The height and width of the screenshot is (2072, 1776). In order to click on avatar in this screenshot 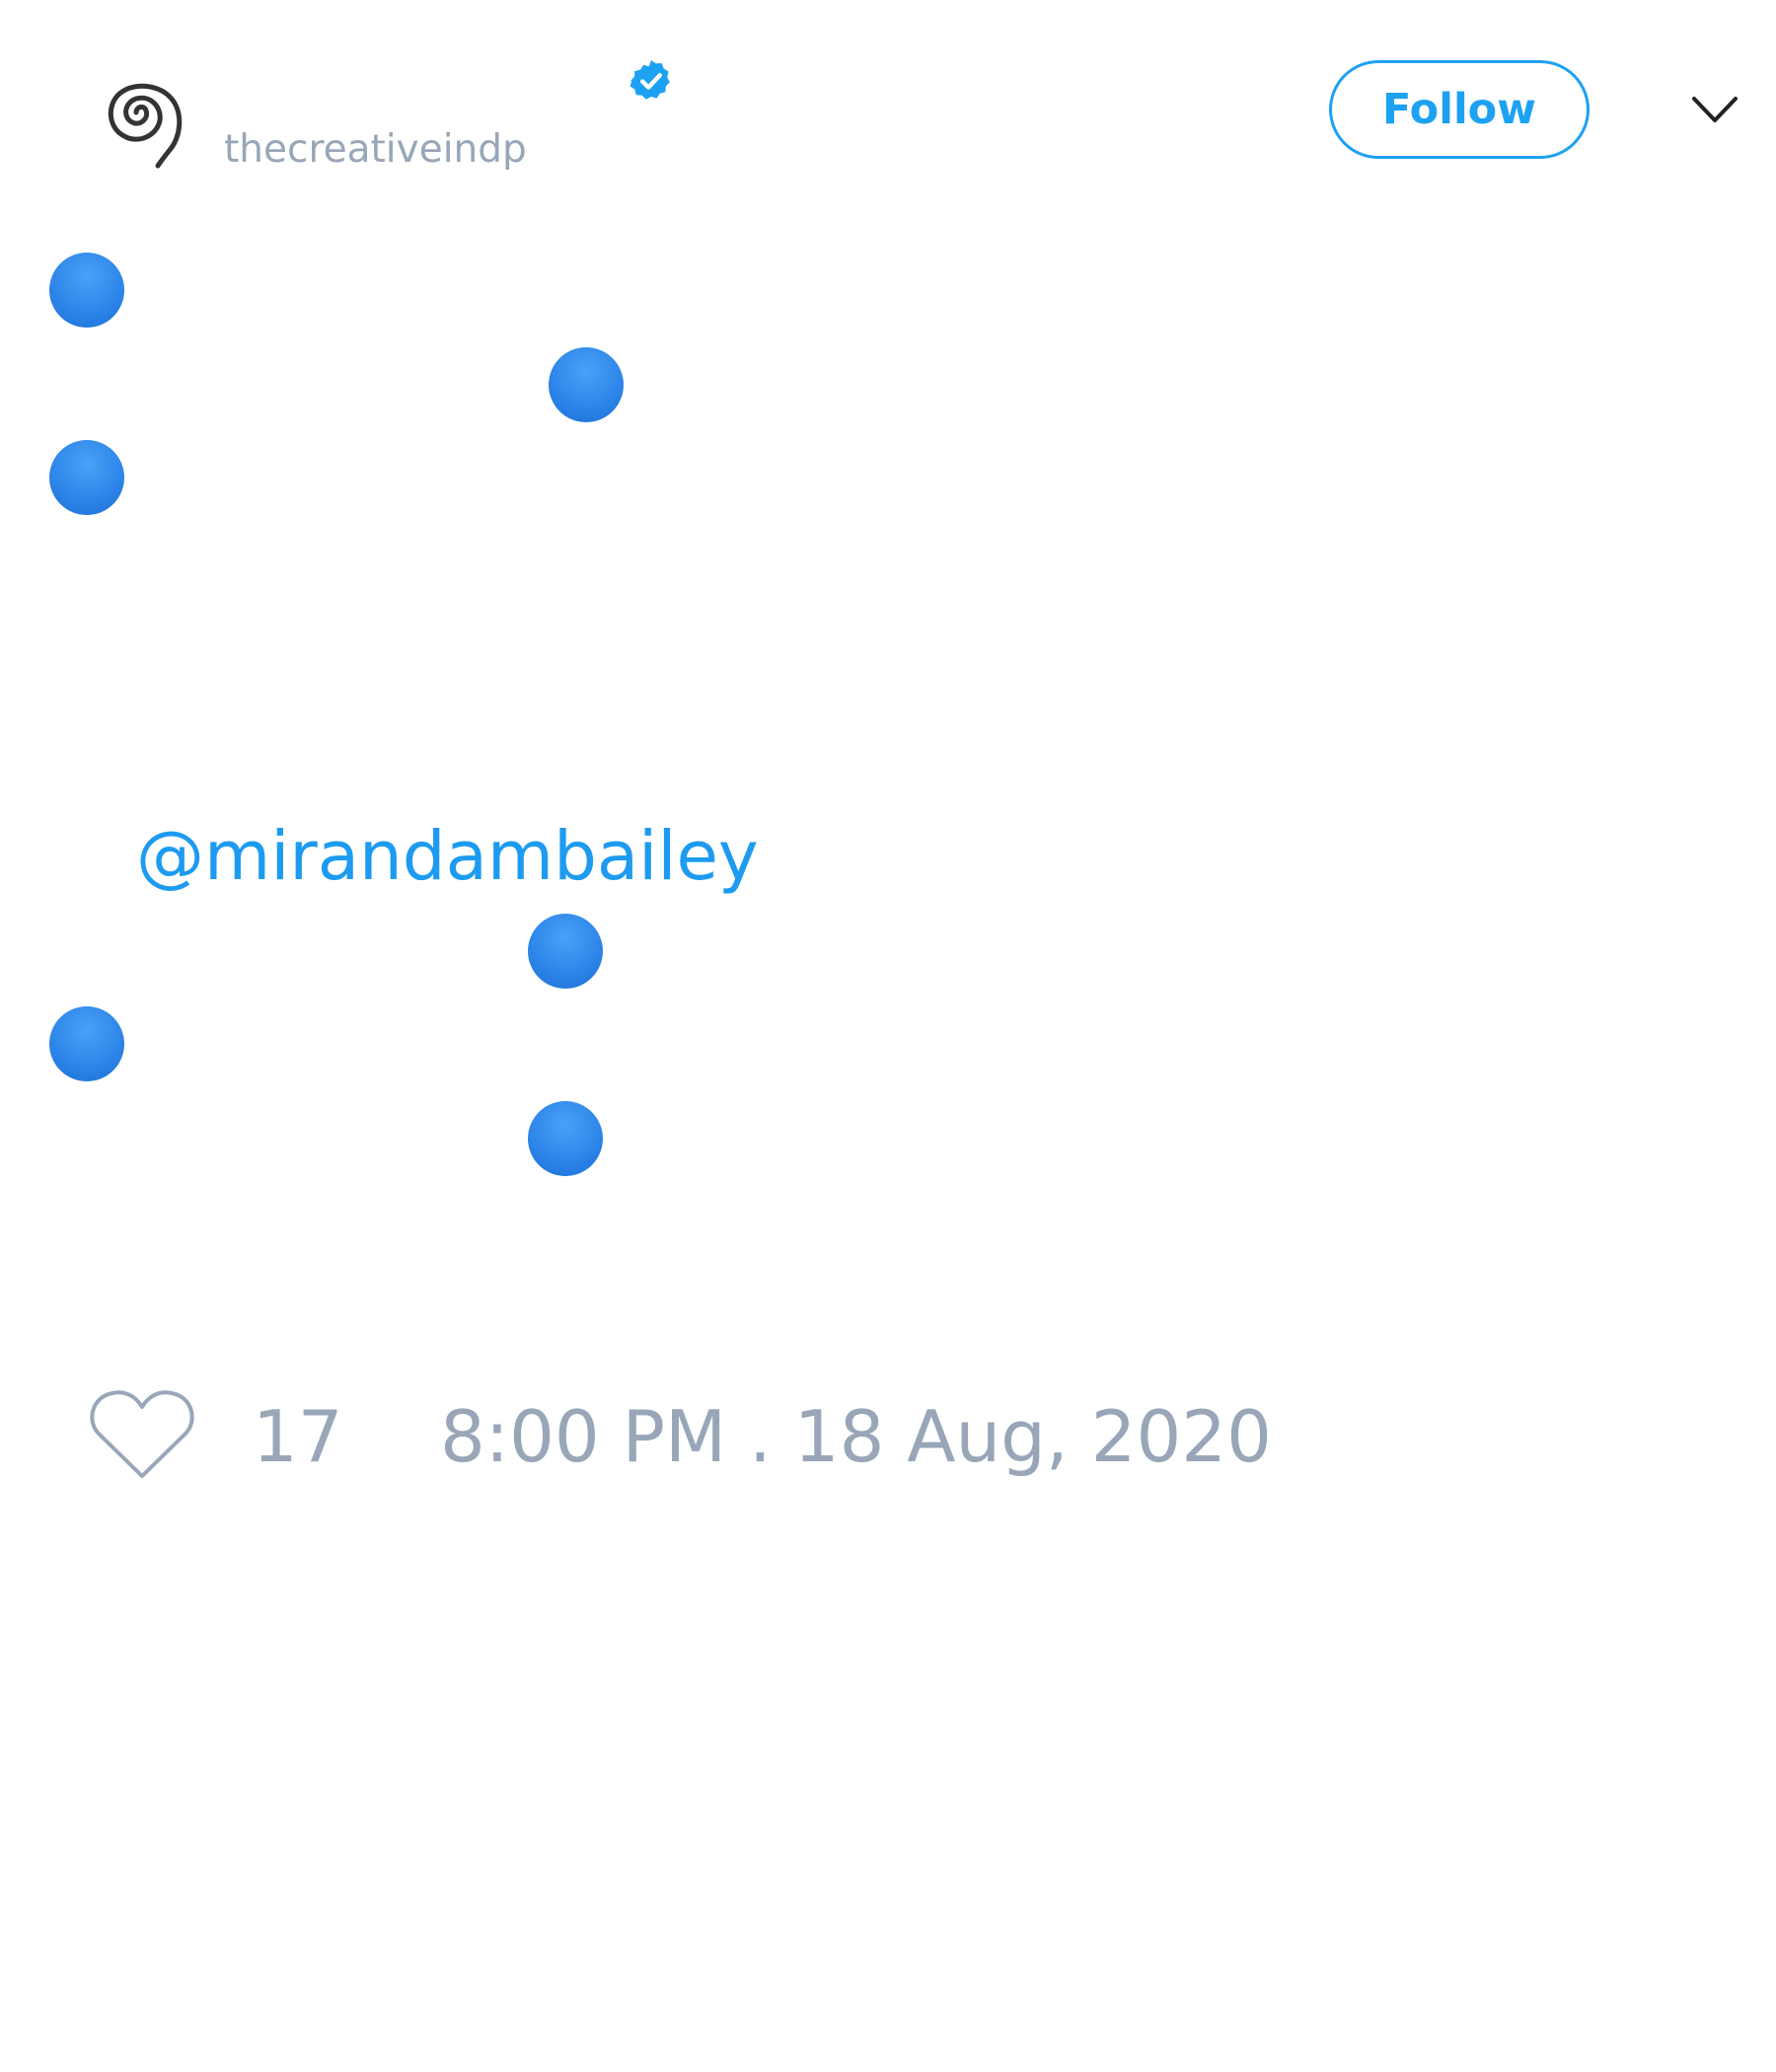, I will do `click(136, 113)`.